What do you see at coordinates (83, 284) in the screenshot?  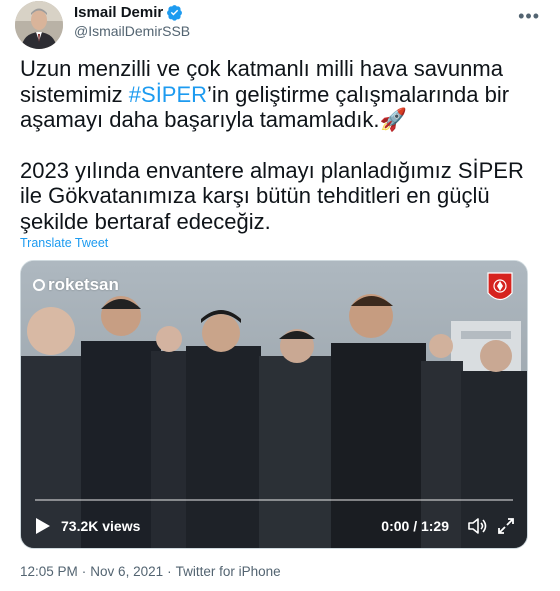 I see `roketsan-logo-text: roketsan` at bounding box center [83, 284].